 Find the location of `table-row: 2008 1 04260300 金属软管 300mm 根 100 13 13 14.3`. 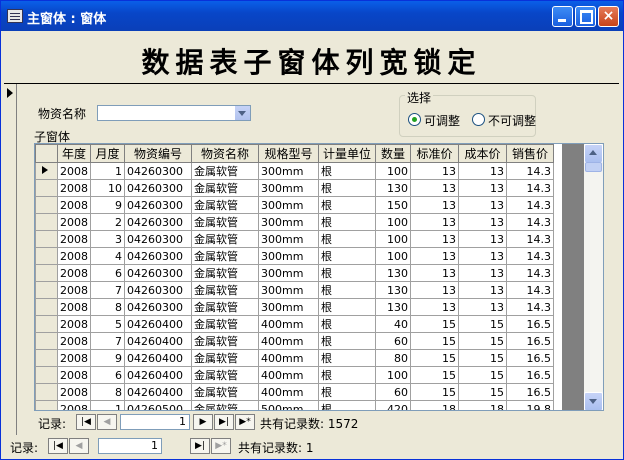

table-row: 2008 1 04260300 金属软管 300mm 根 100 13 13 14.3 is located at coordinates (294, 171).